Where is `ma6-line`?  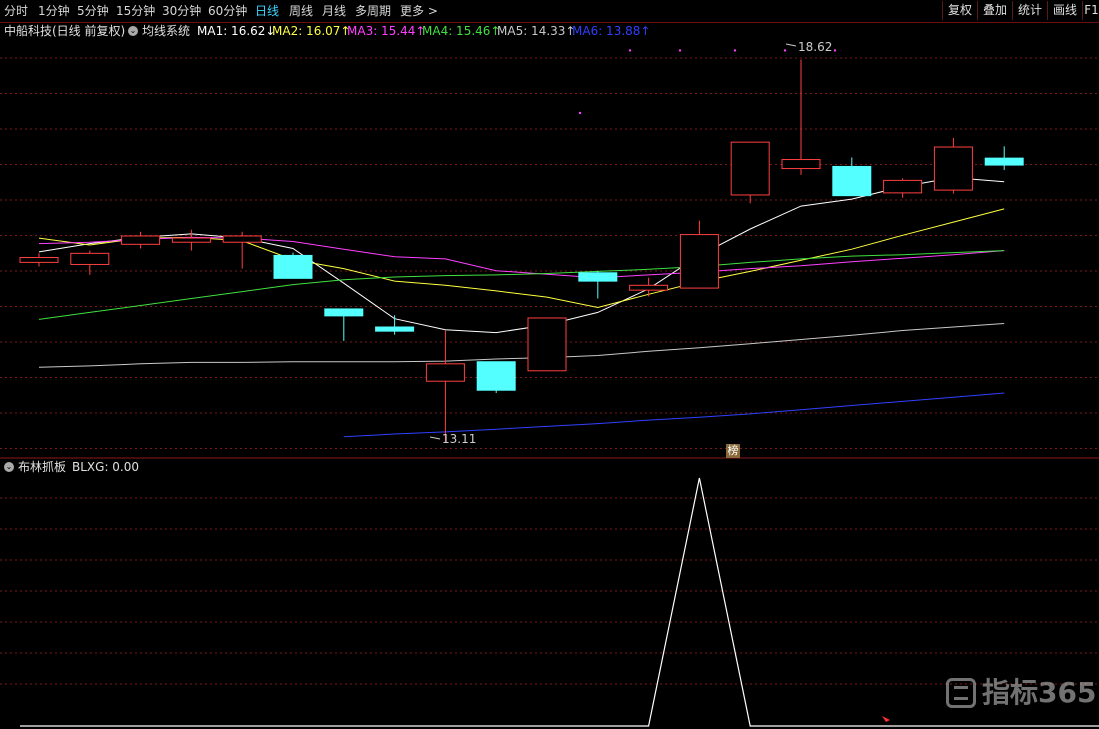 ma6-line is located at coordinates (674, 415).